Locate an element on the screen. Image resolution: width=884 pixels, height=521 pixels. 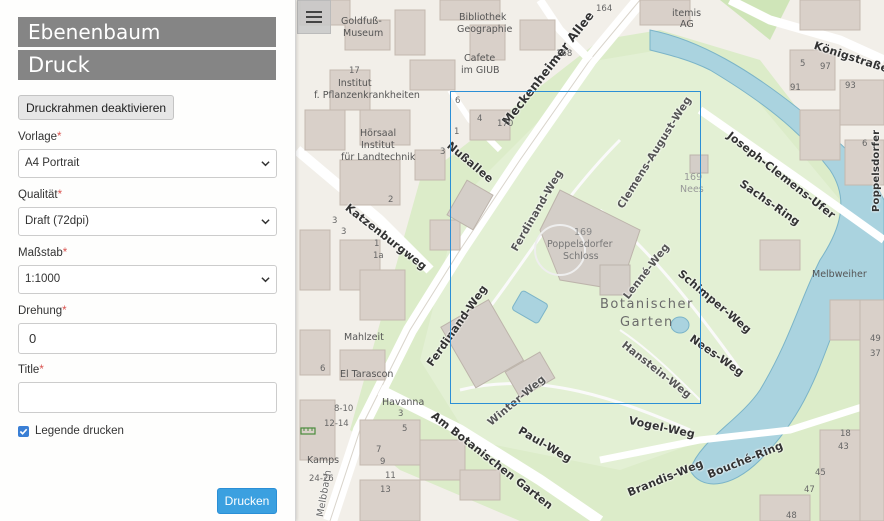
layer-tree-title: Ebenenbaum is located at coordinates (147, 32).